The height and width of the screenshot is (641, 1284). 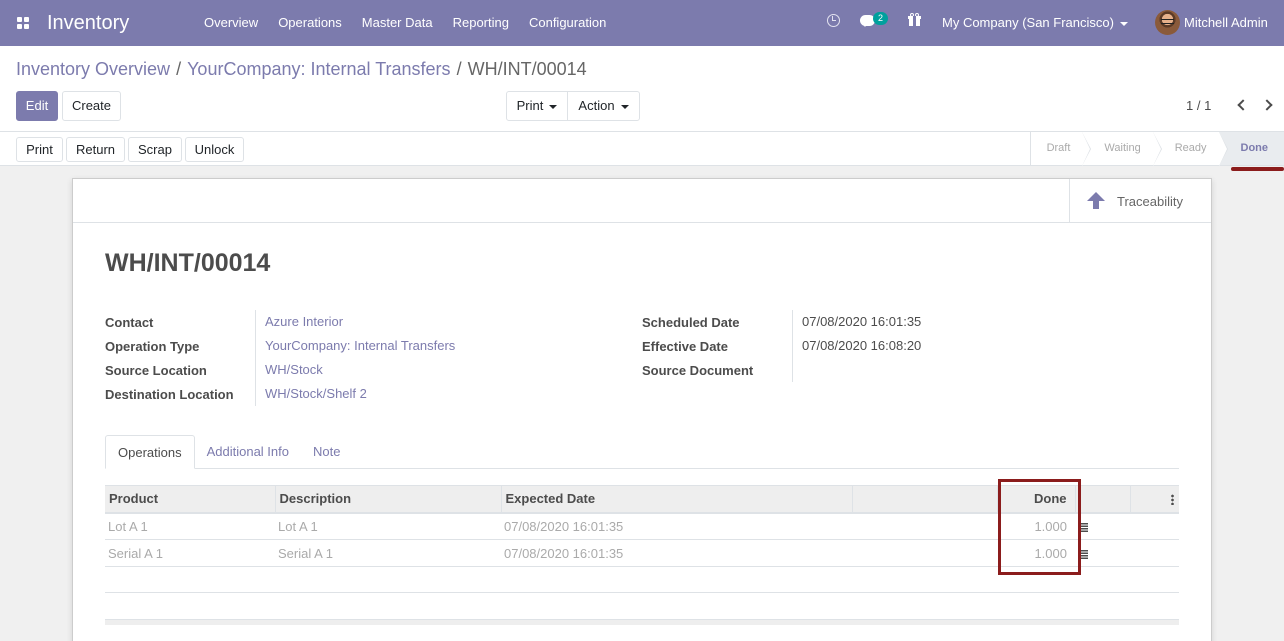 I want to click on user-avatar, so click(x=1167, y=22).